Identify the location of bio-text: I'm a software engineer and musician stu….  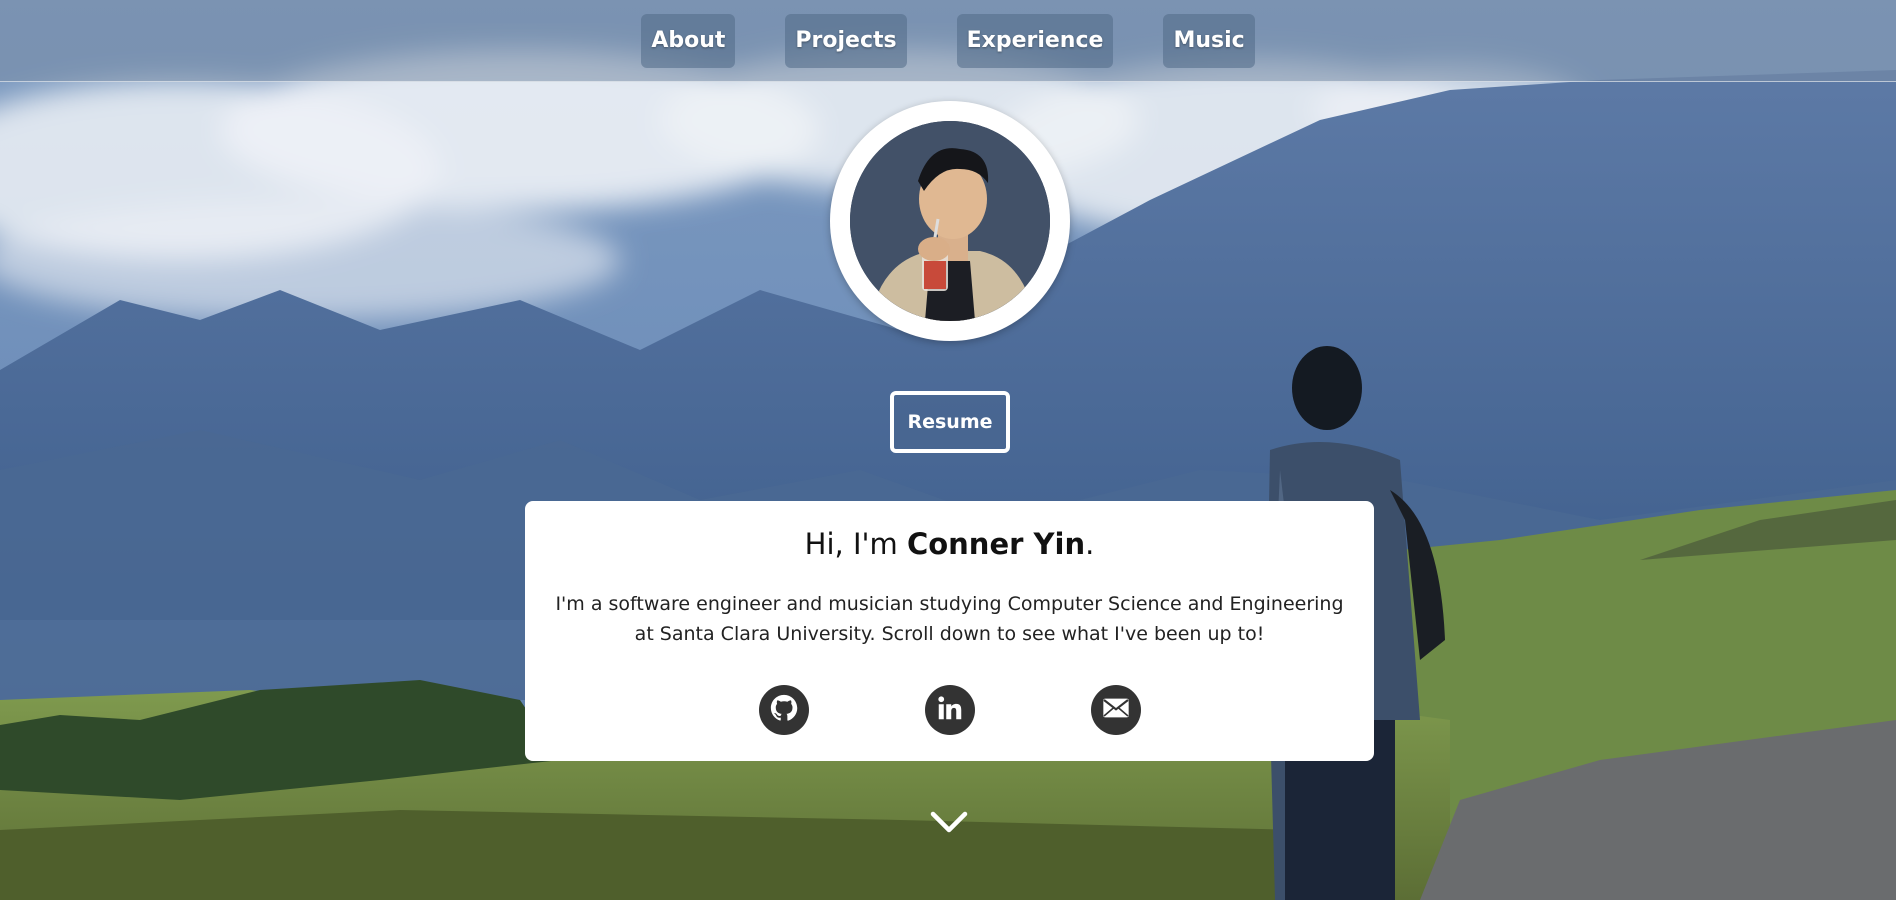
(949, 619).